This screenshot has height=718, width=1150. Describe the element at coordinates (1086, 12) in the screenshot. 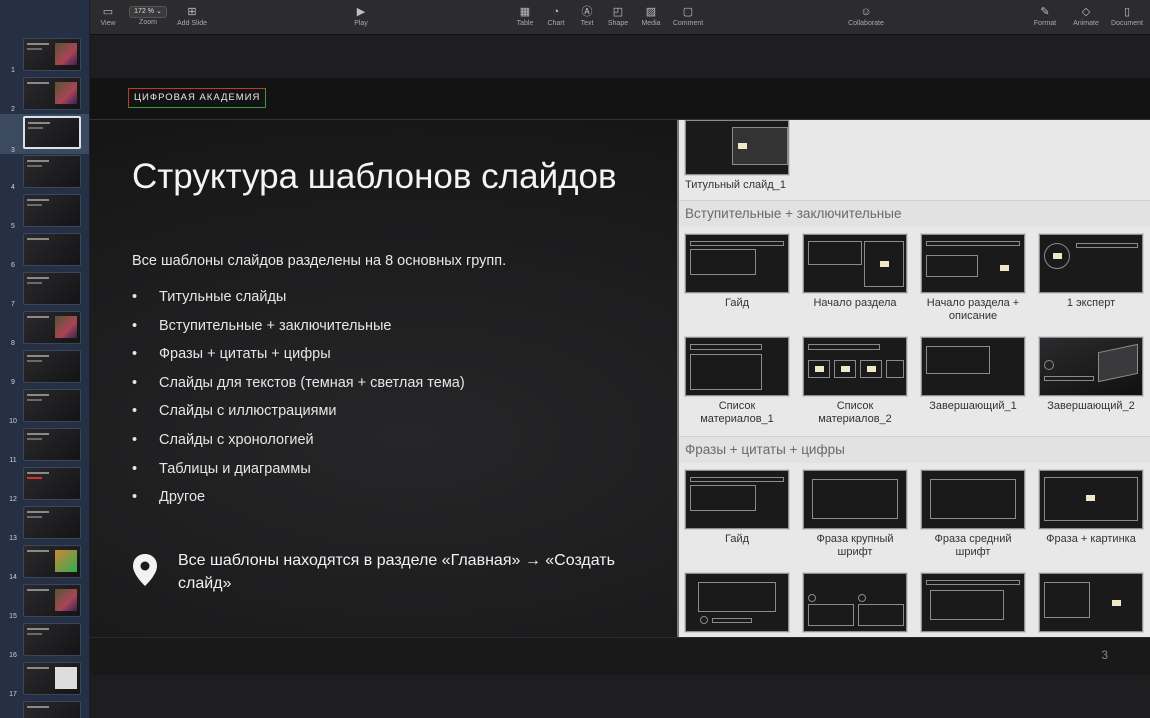

I see `animate-icon: ◇` at that location.